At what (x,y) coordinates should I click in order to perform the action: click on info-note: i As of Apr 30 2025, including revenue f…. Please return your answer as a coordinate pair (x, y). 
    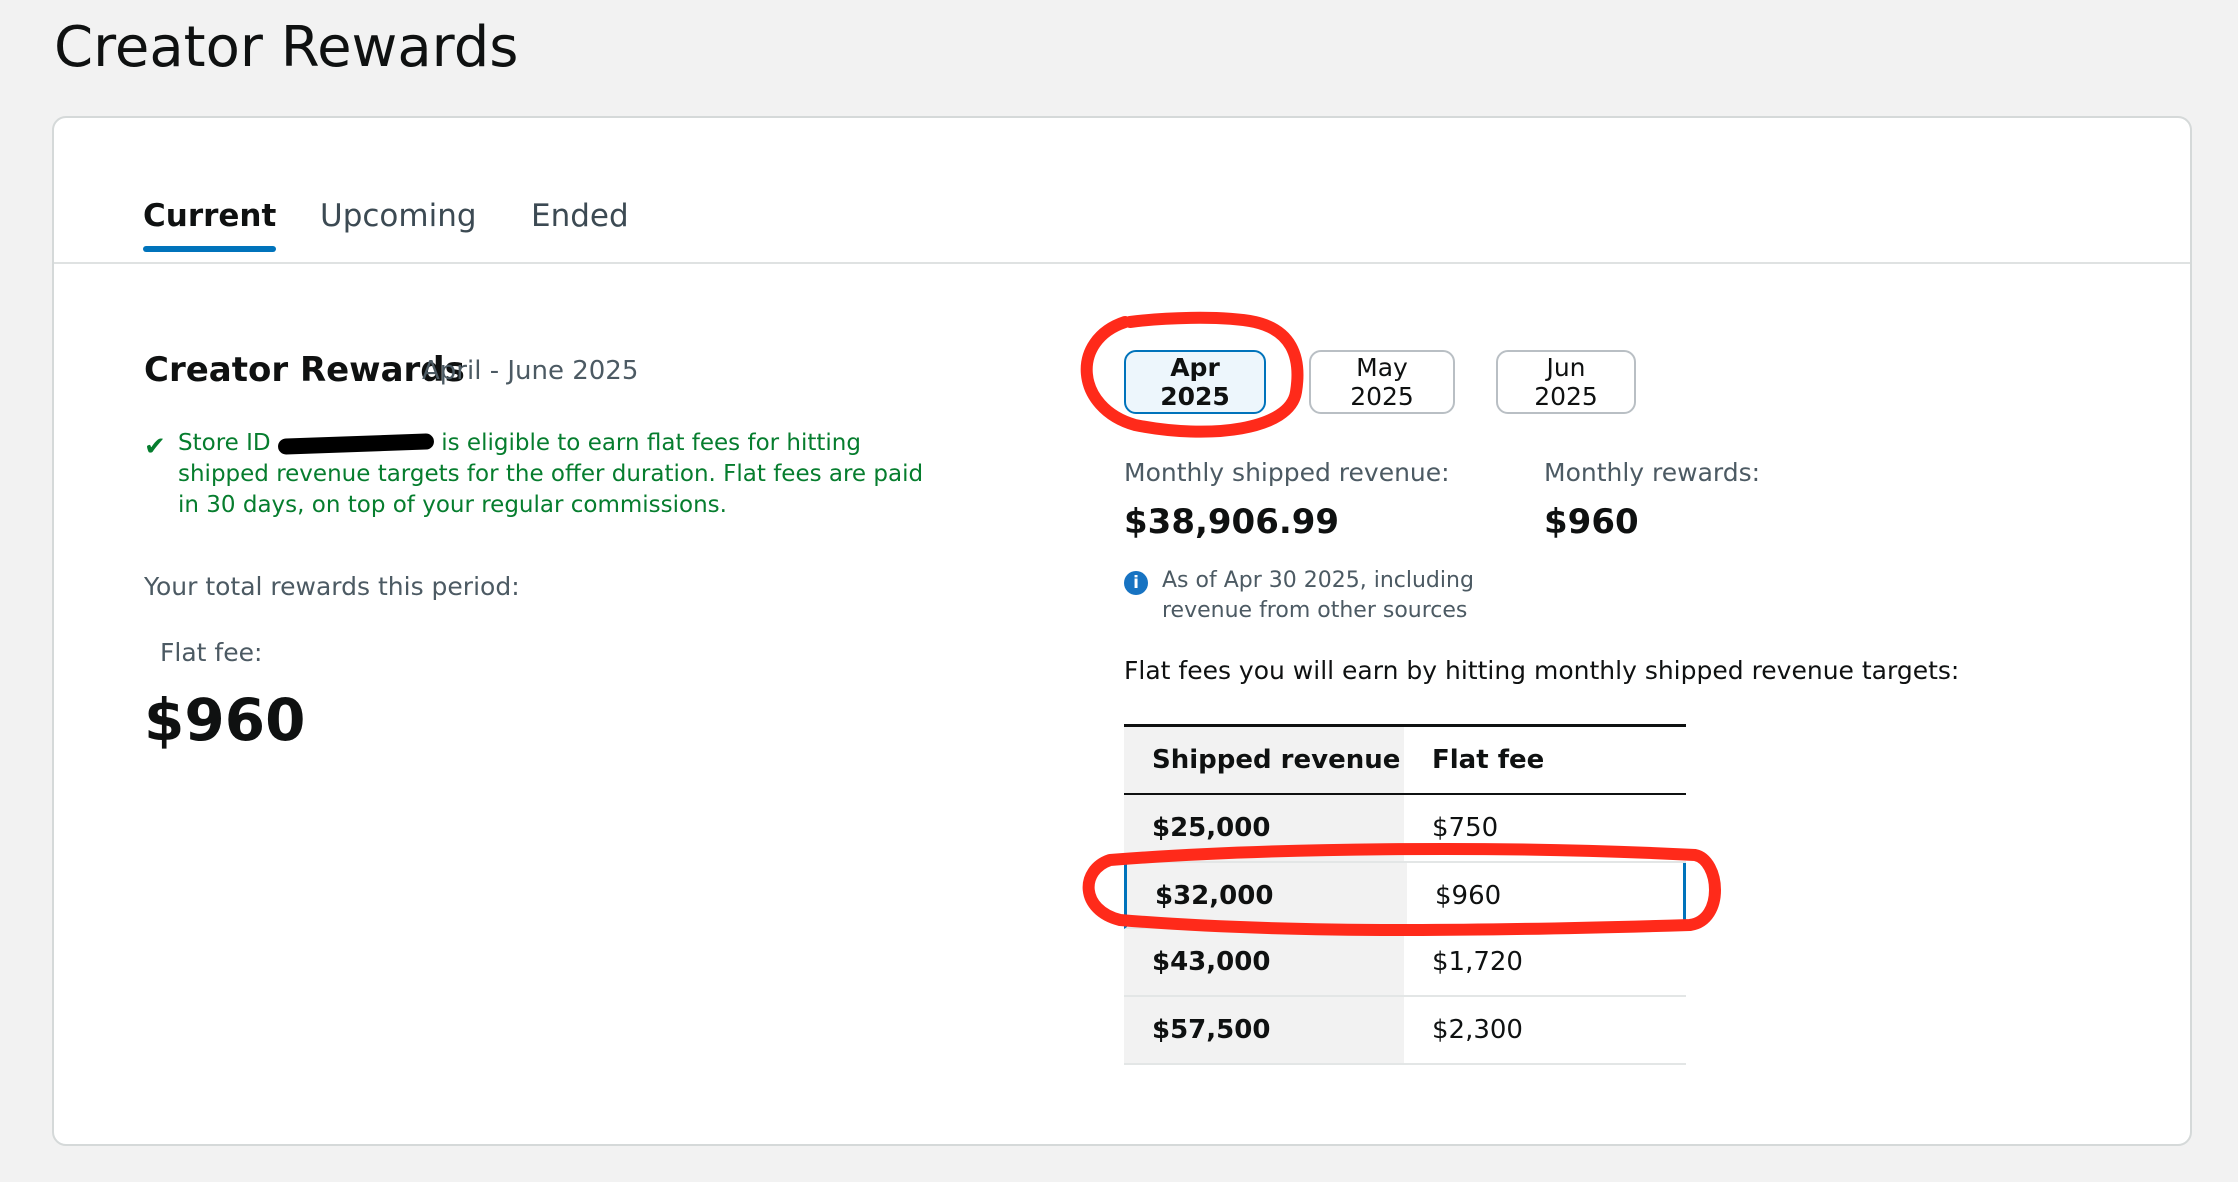
    Looking at the image, I should click on (1323, 596).